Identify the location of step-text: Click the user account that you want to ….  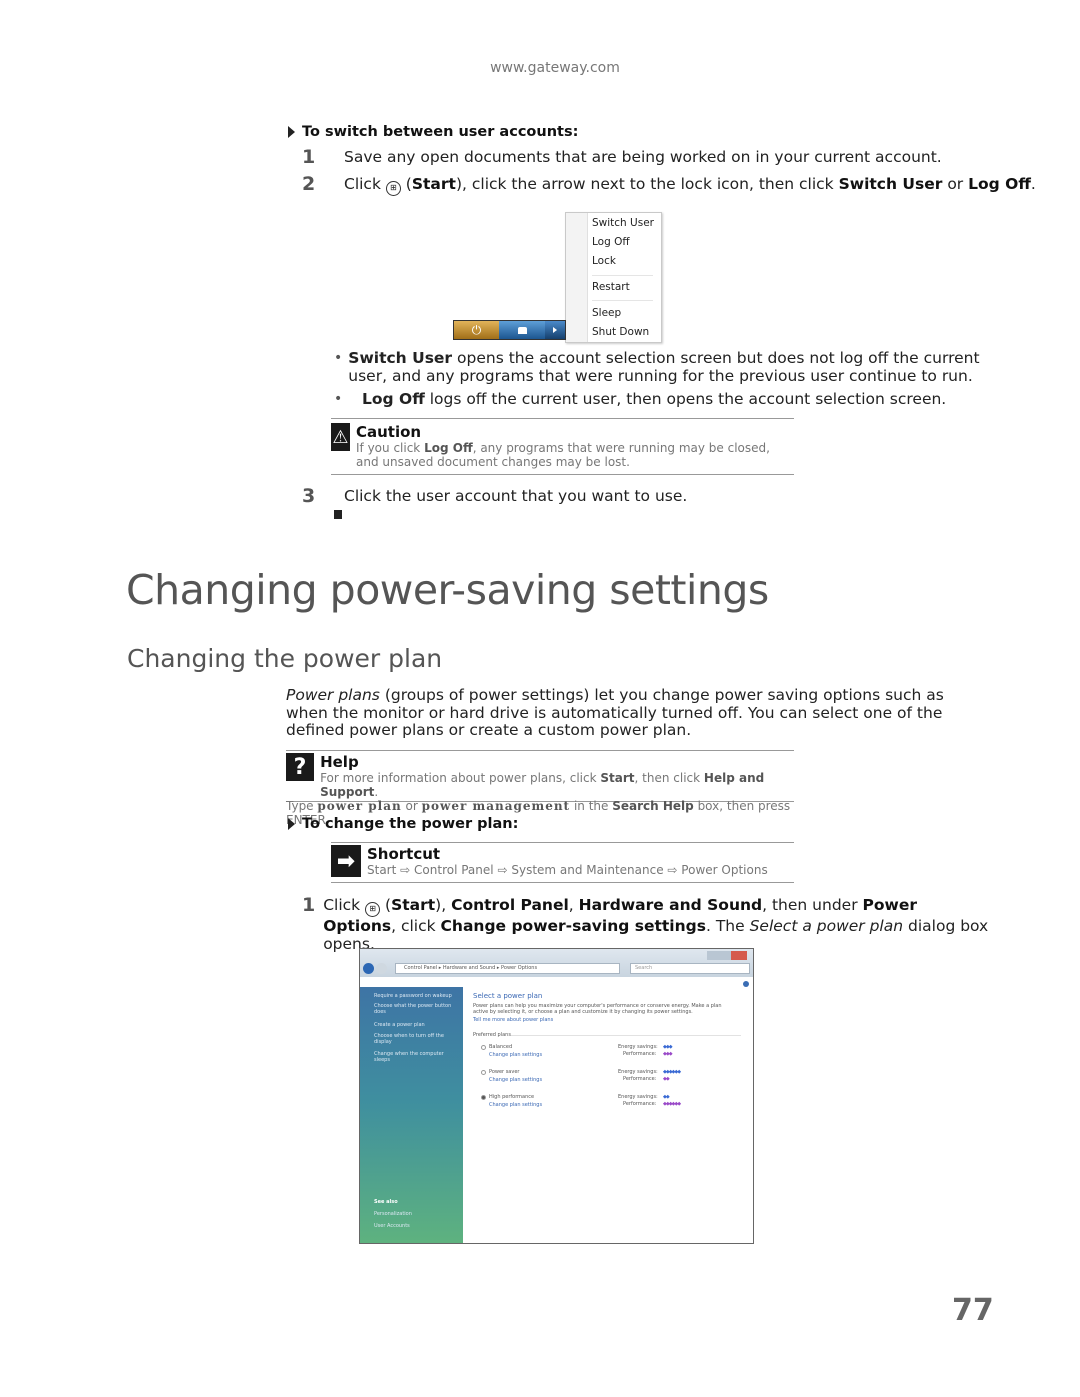
(516, 496).